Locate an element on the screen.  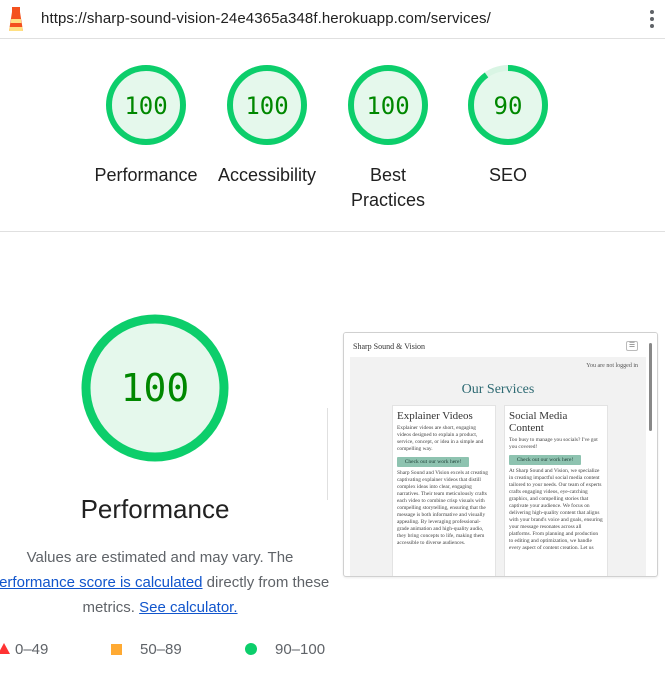
lighthouse-icon is located at coordinates (16, 19).